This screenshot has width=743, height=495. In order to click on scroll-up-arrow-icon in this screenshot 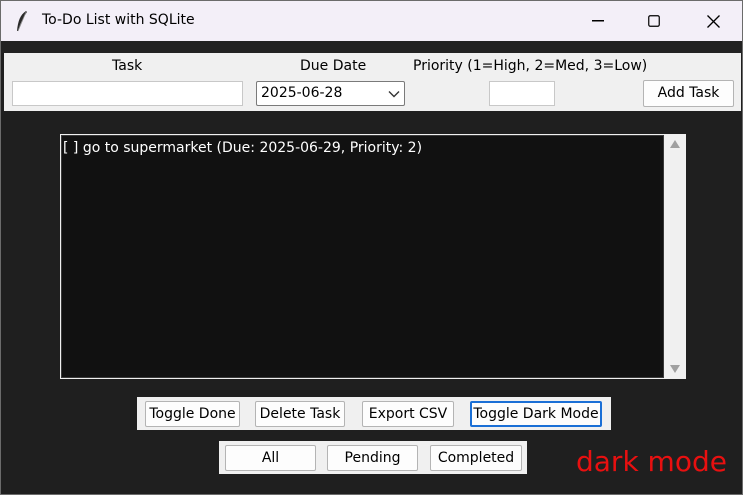, I will do `click(675, 144)`.